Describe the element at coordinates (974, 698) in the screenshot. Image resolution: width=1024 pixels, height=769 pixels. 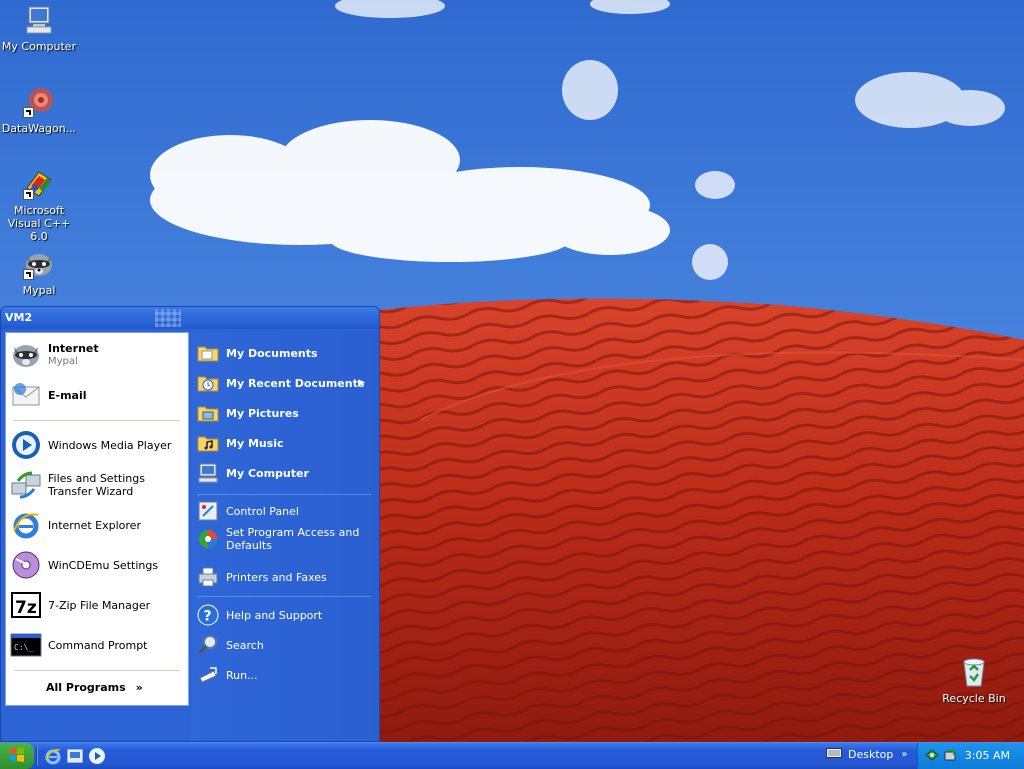
I see `desktop-icon-label: Recycle Bin` at that location.